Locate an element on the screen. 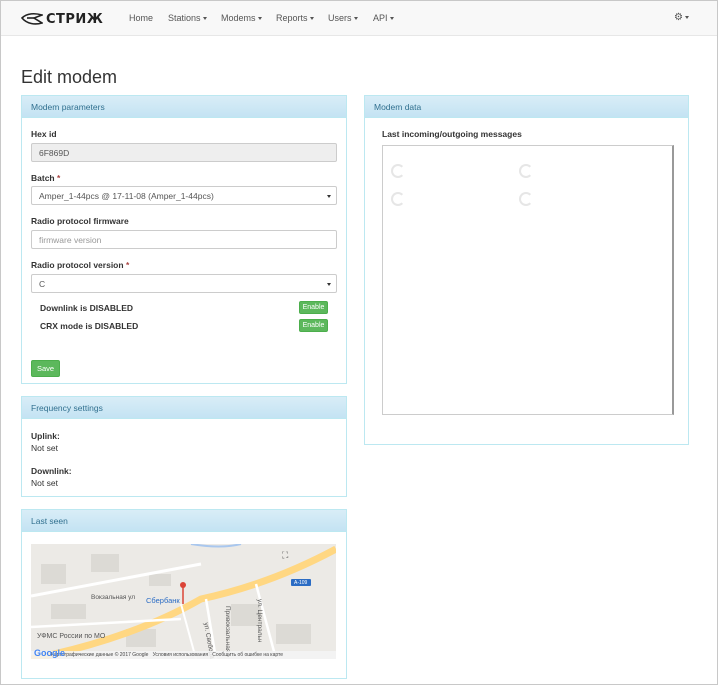 Image resolution: width=718 pixels, height=685 pixels. map-label-street-3: Привокзальная is located at coordinates (227, 629).